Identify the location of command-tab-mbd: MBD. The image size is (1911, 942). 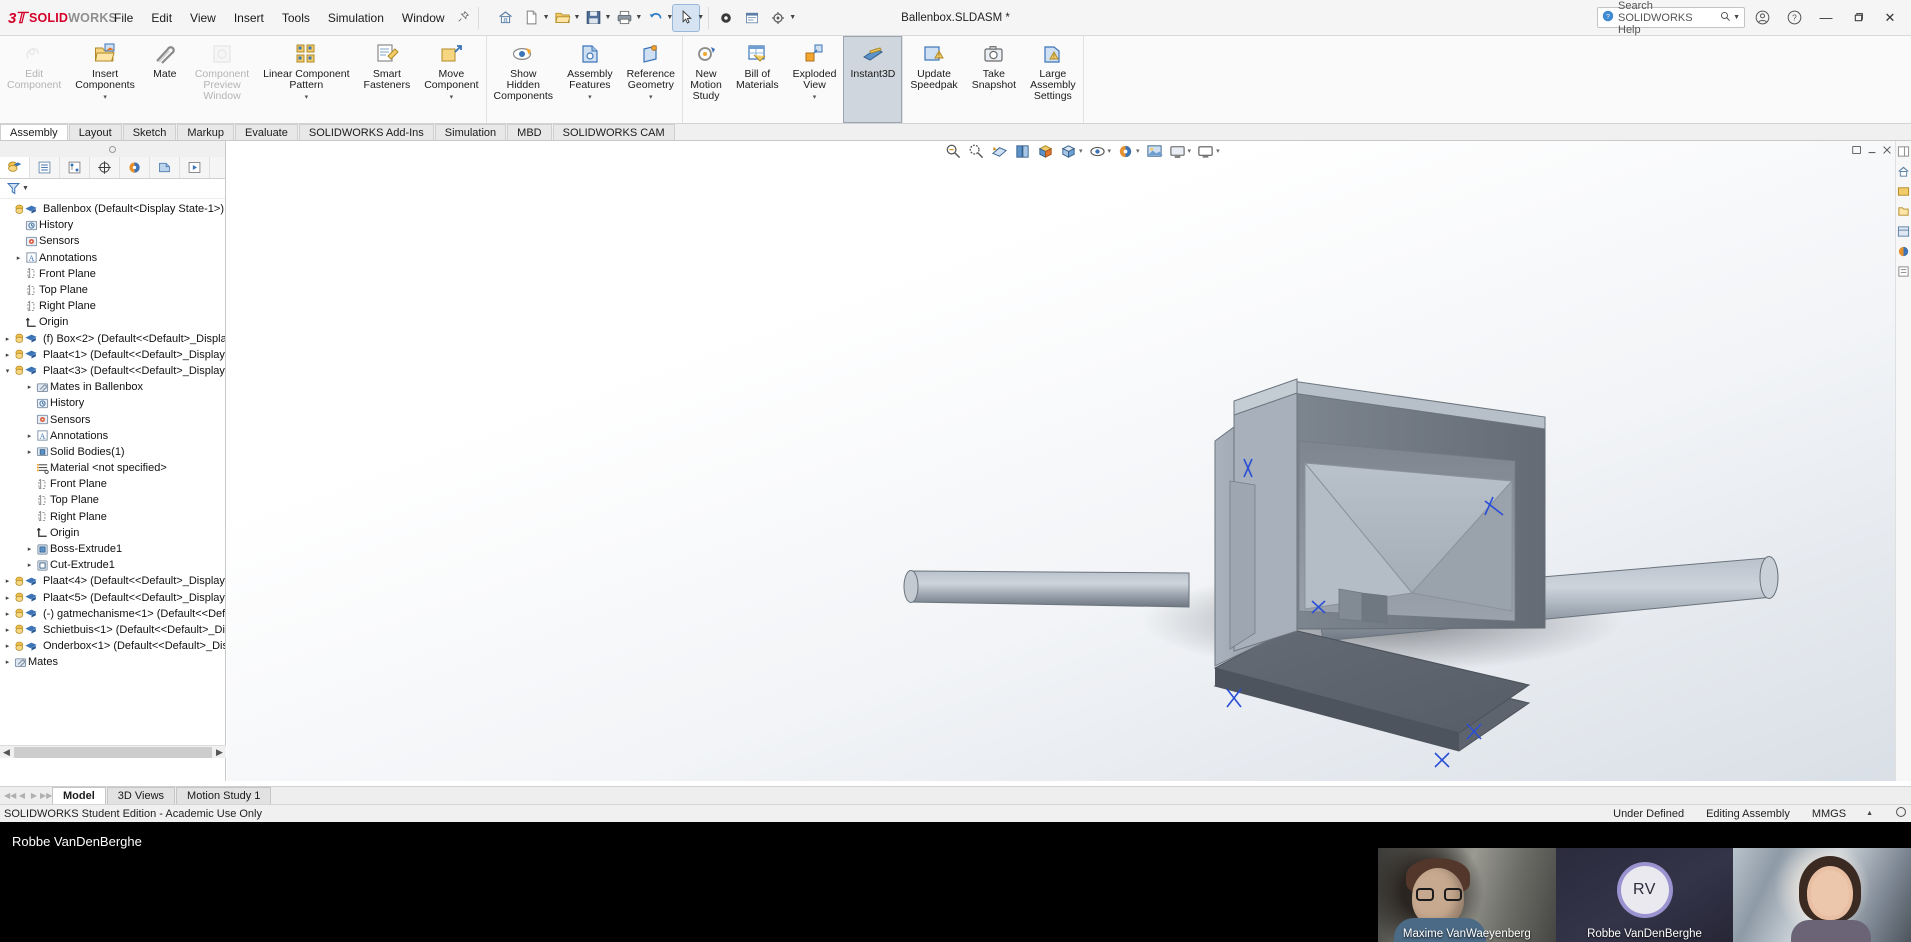
(529, 132).